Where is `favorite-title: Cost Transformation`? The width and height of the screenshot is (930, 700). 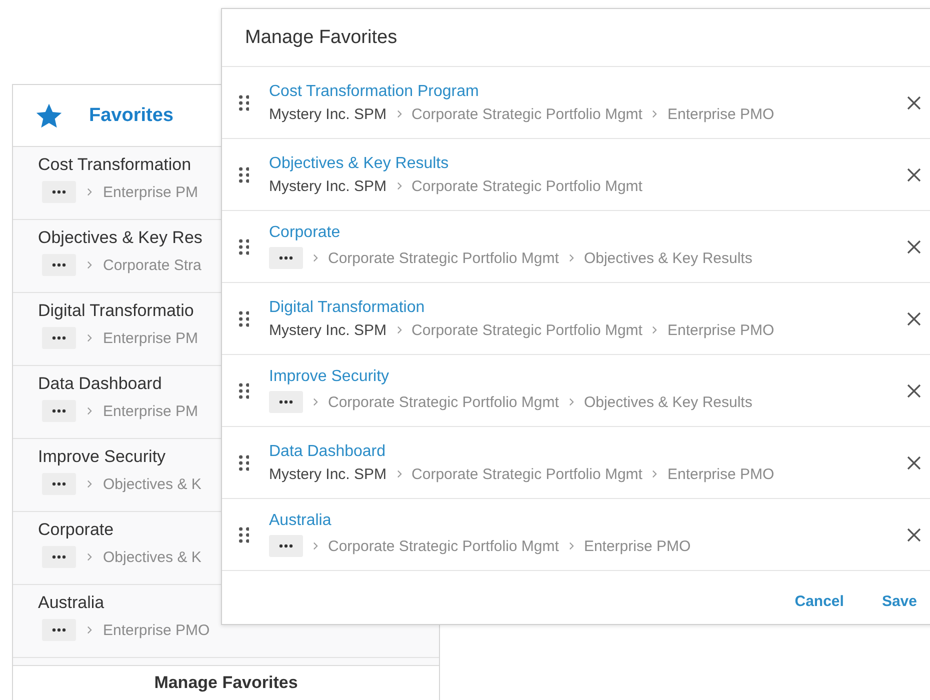
favorite-title: Cost Transformation is located at coordinates (115, 165).